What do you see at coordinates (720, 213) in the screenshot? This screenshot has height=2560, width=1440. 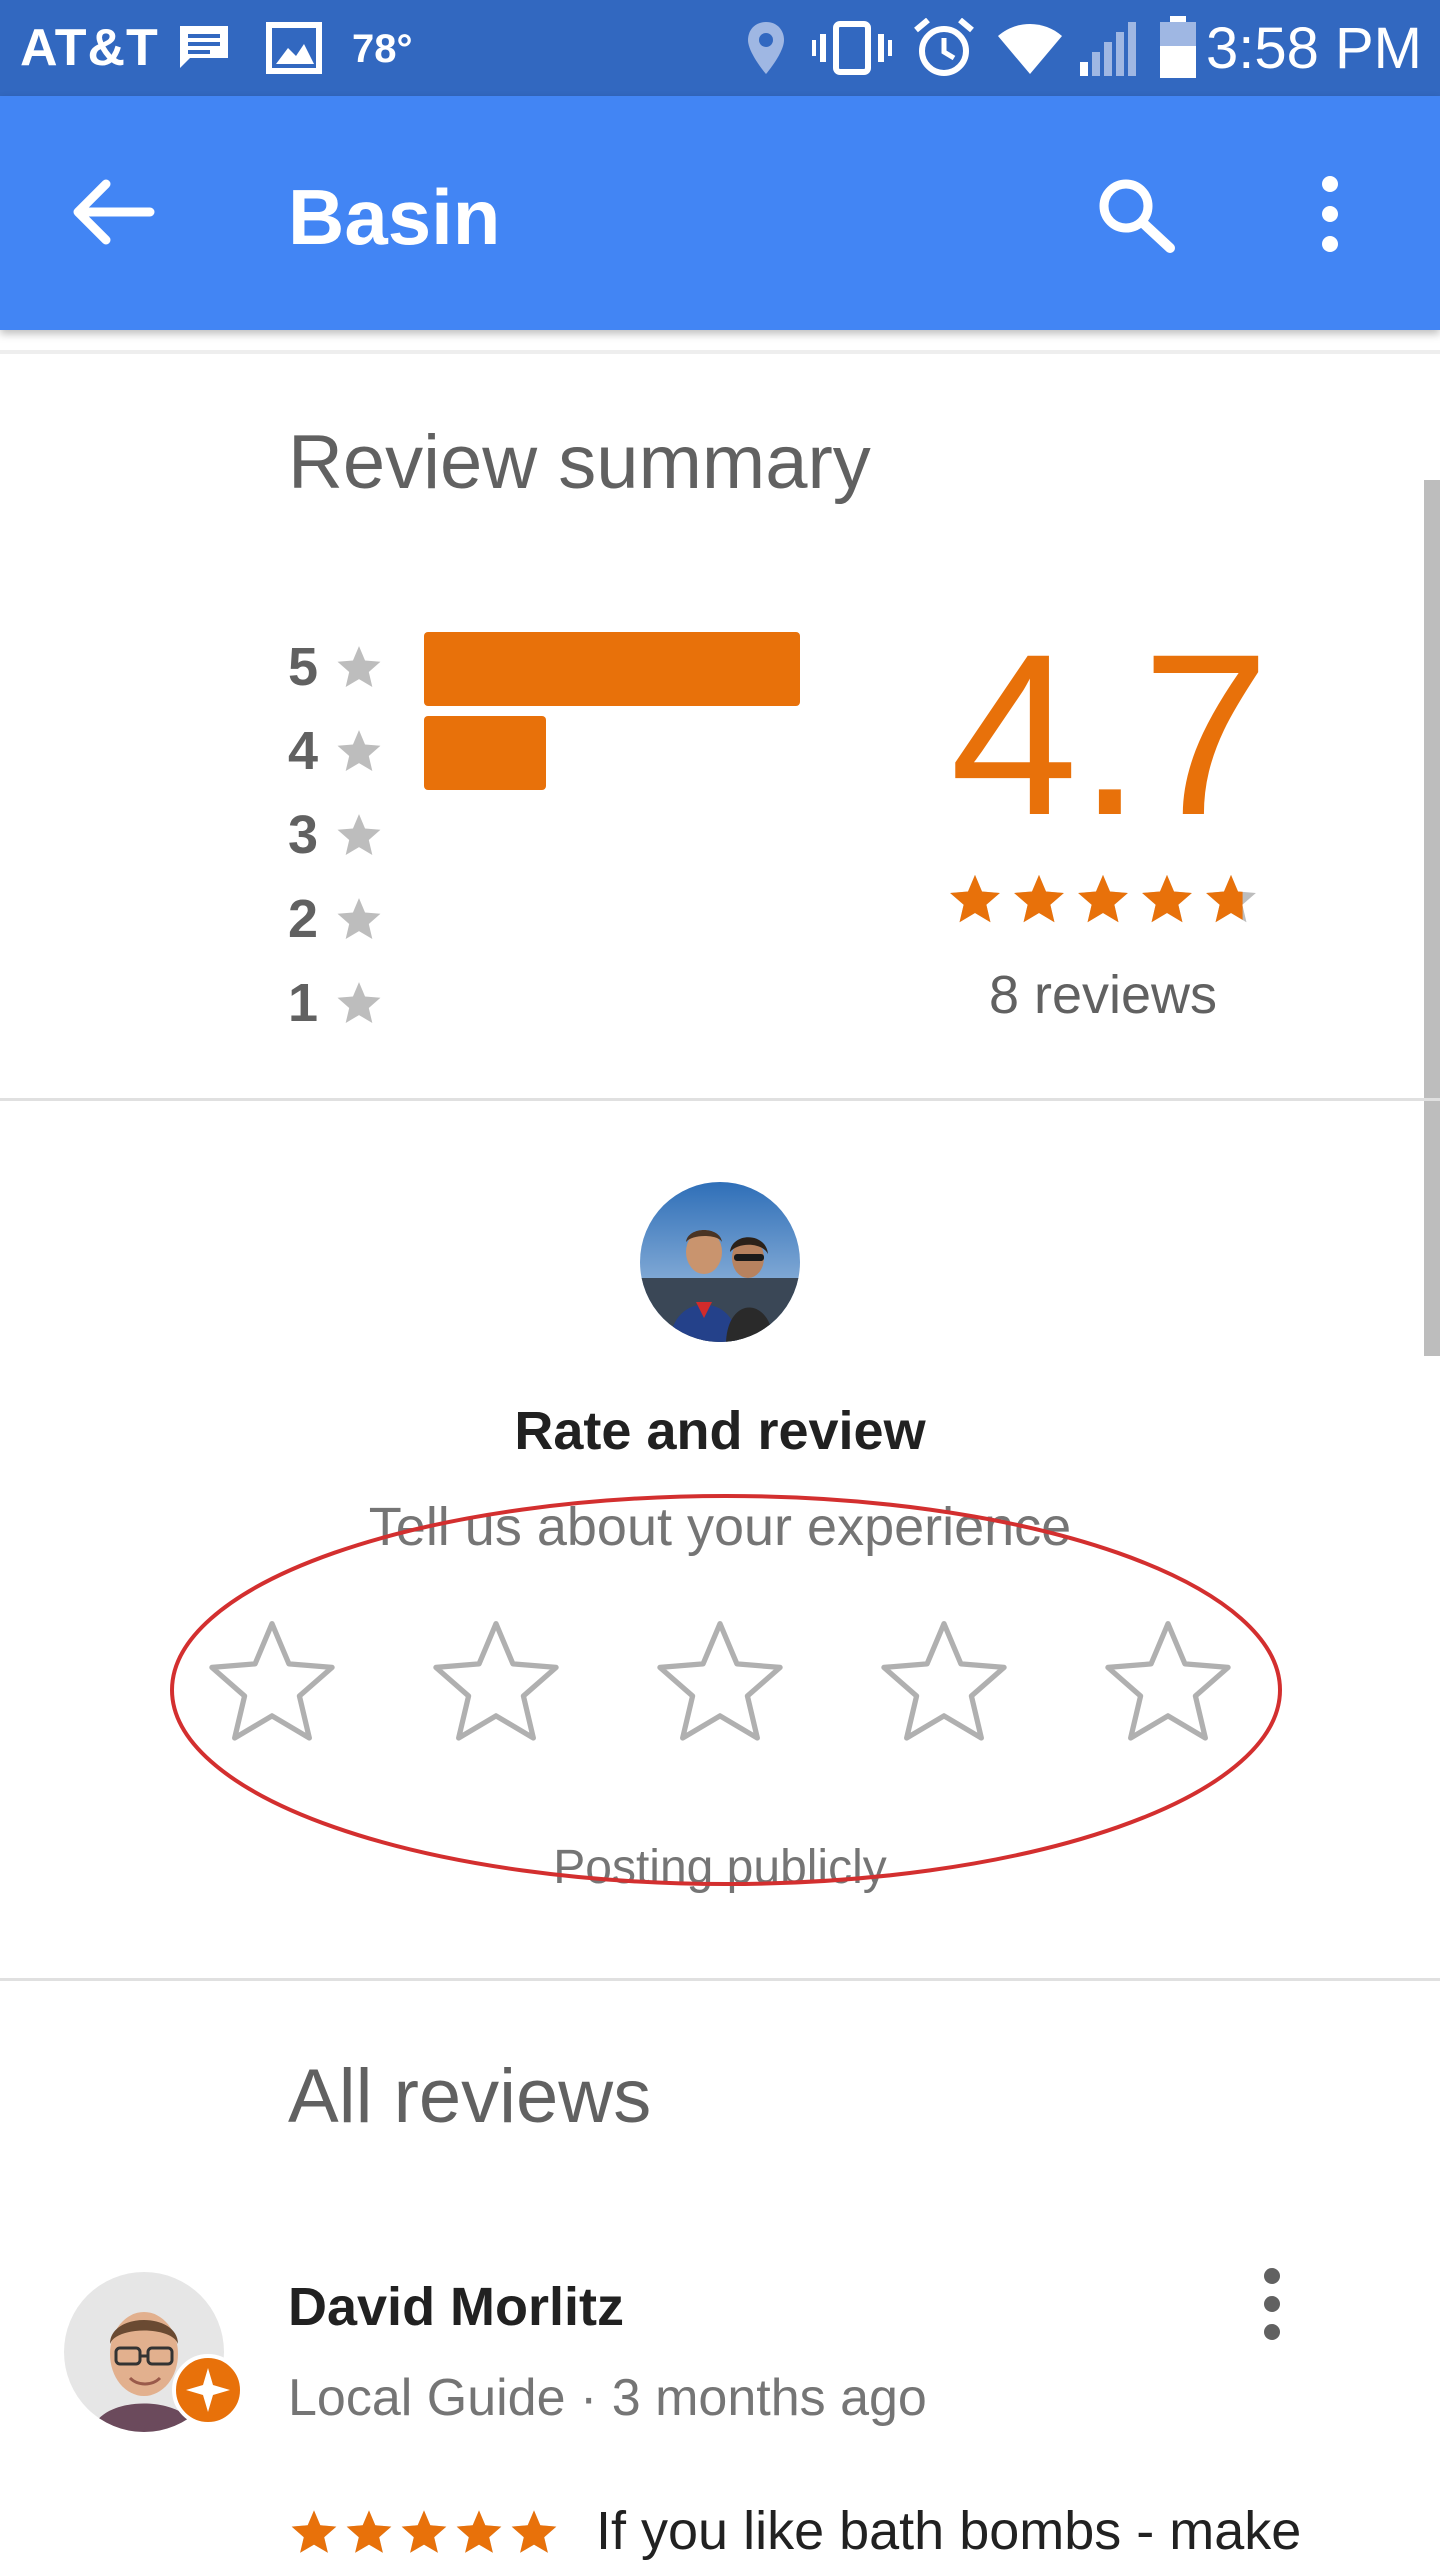 I see `app-bar: Basin` at bounding box center [720, 213].